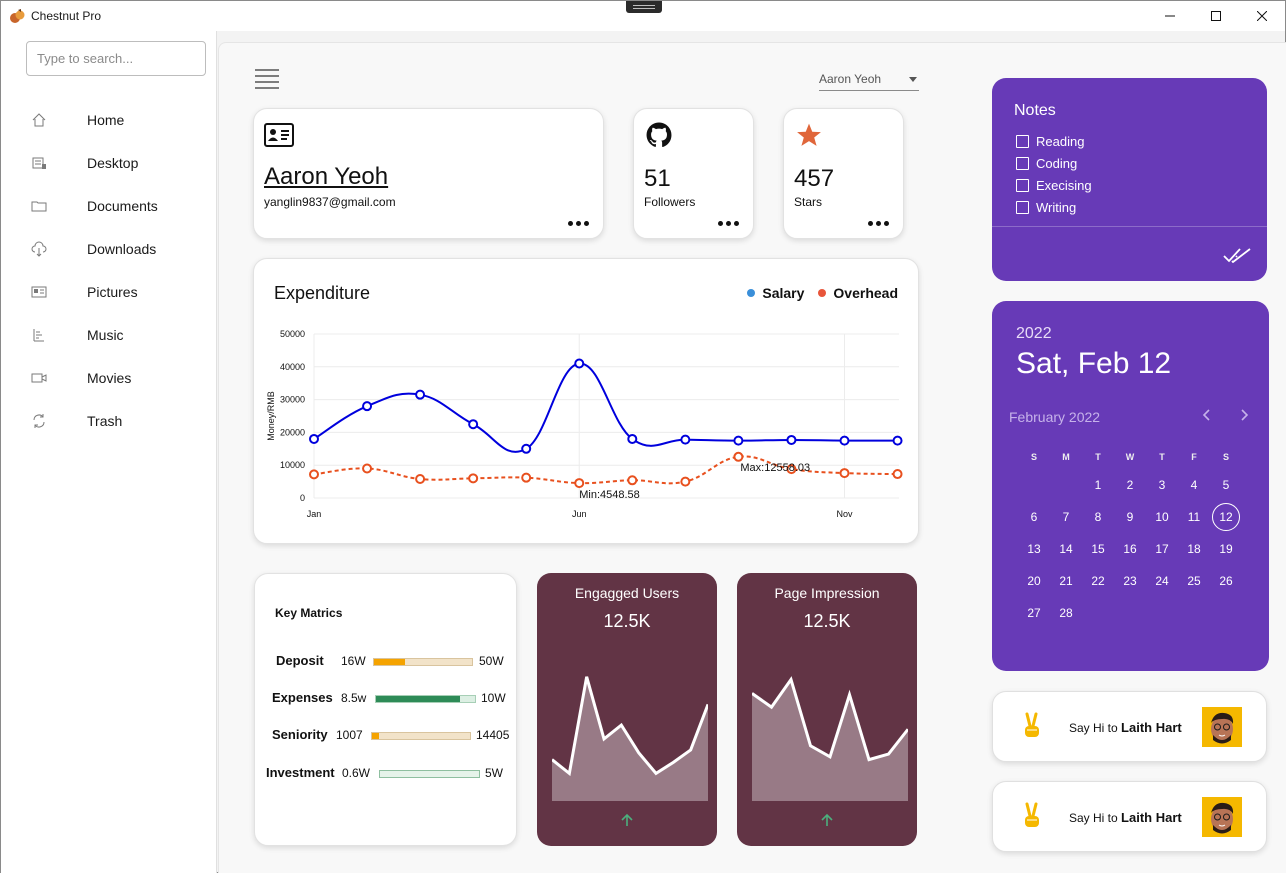 This screenshot has height=873, width=1286. Describe the element at coordinates (1194, 549) in the screenshot. I see `calendar-day: 18` at that location.